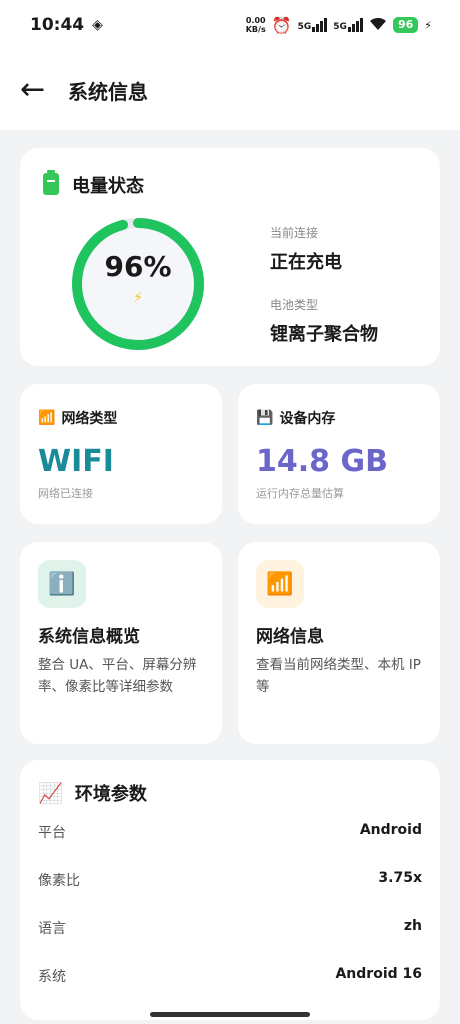 This screenshot has height=1024, width=460. Describe the element at coordinates (230, 880) in the screenshot. I see `env-row-pixel-ratio: 像素比 3.75x` at that location.